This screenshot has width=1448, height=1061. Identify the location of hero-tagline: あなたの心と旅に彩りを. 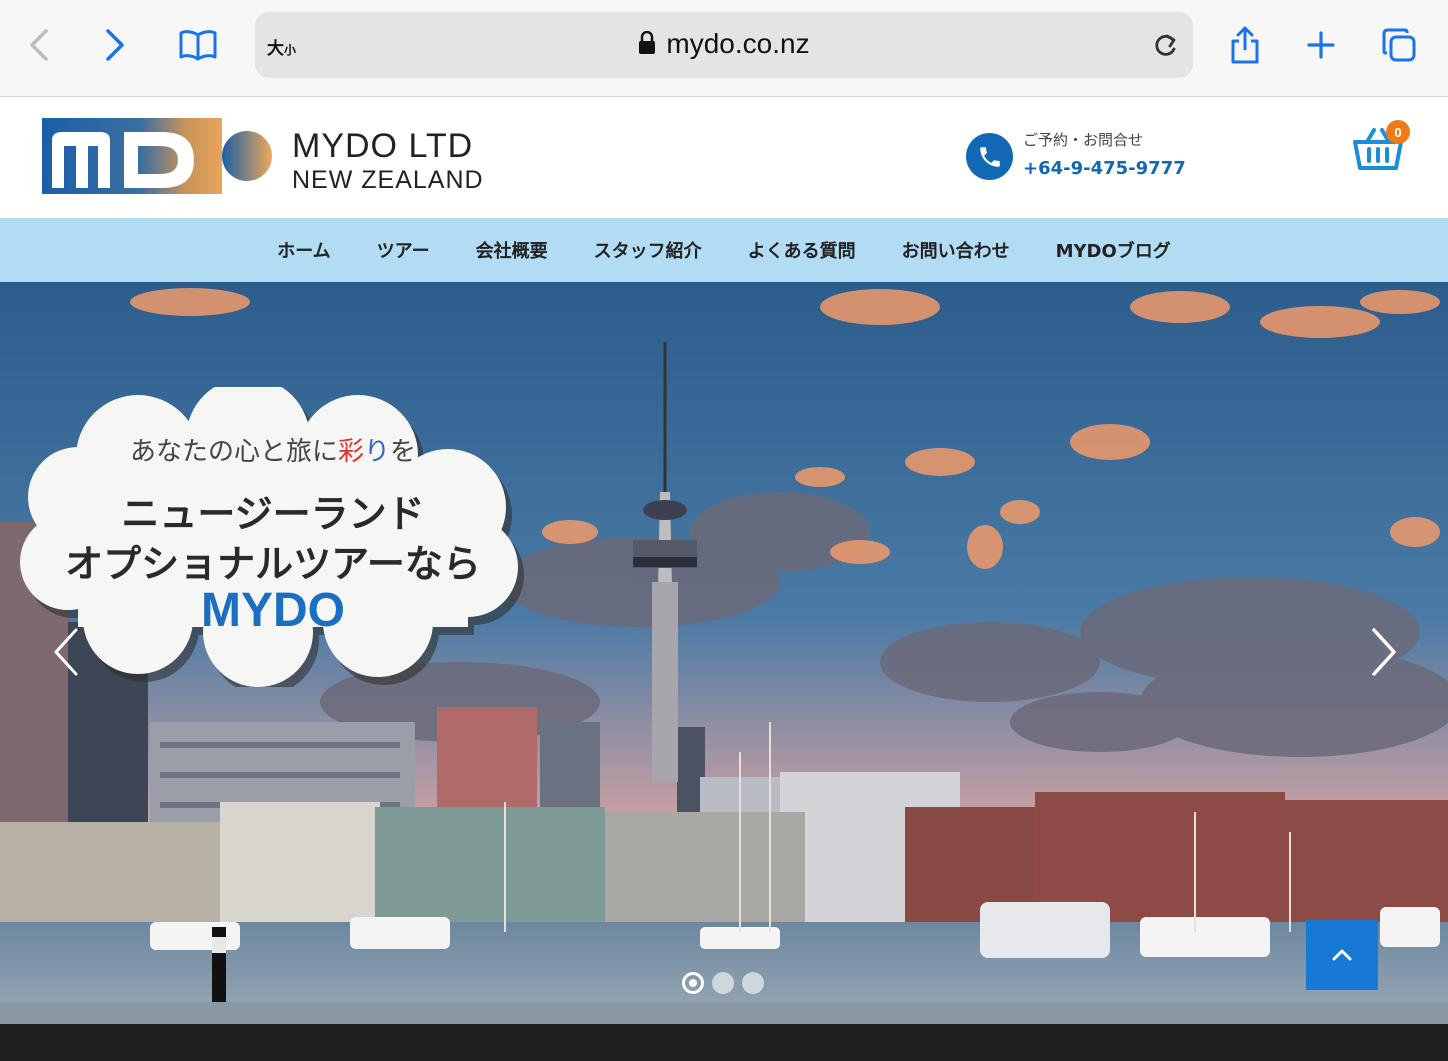
(273, 452).